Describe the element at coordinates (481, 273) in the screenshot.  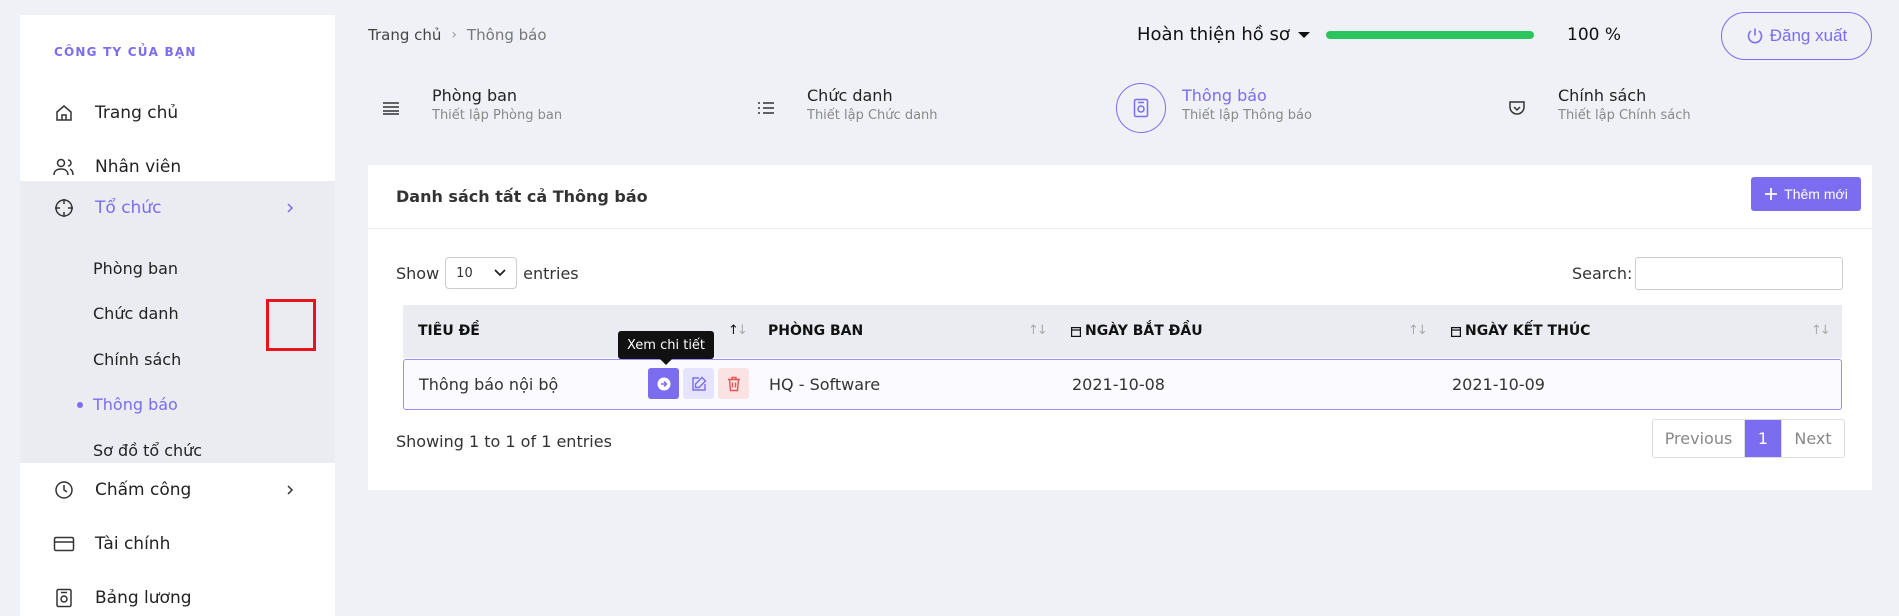
I see `entries-select: 10` at that location.